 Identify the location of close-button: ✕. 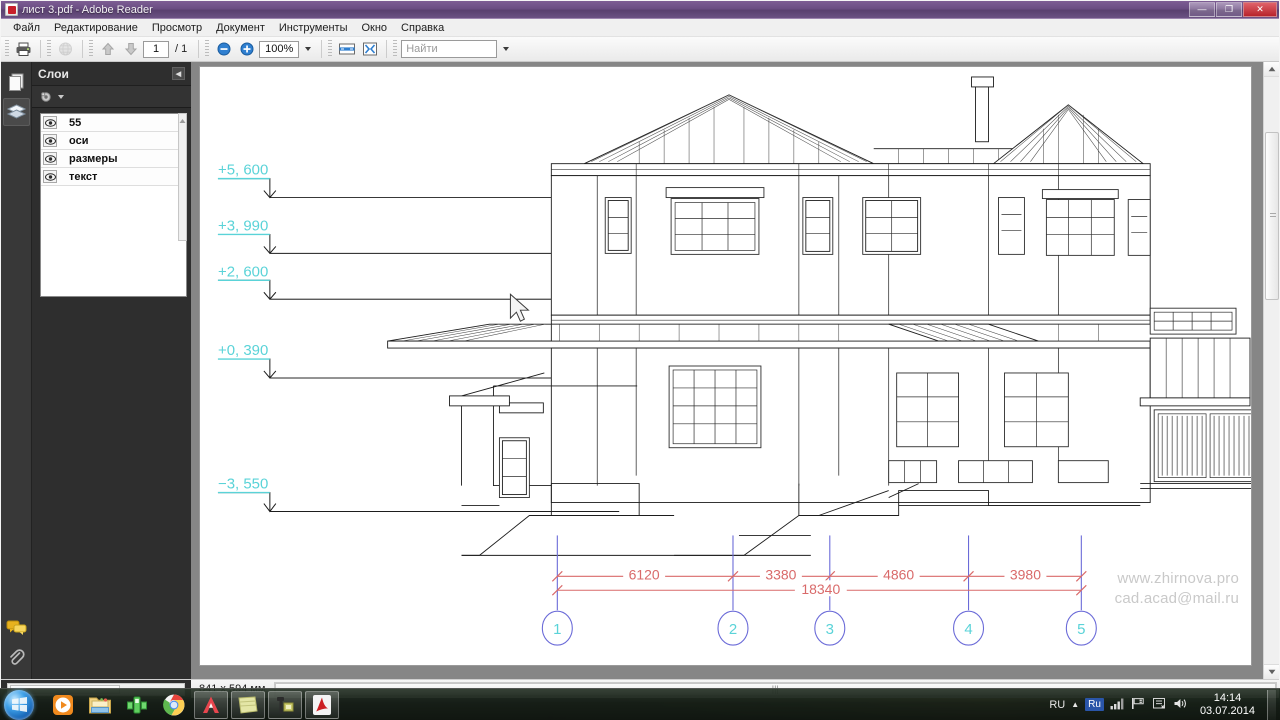
(1260, 9).